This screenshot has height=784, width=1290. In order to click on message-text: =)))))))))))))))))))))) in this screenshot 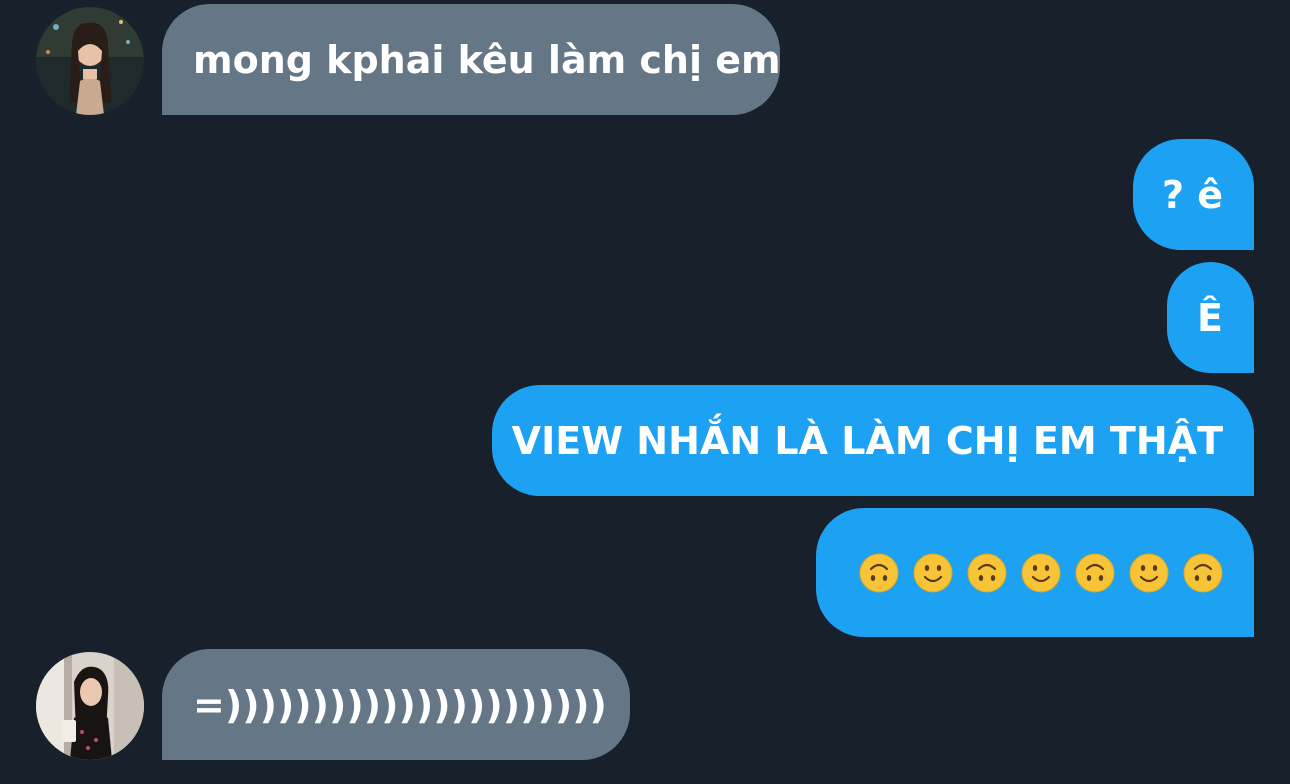, I will do `click(400, 704)`.